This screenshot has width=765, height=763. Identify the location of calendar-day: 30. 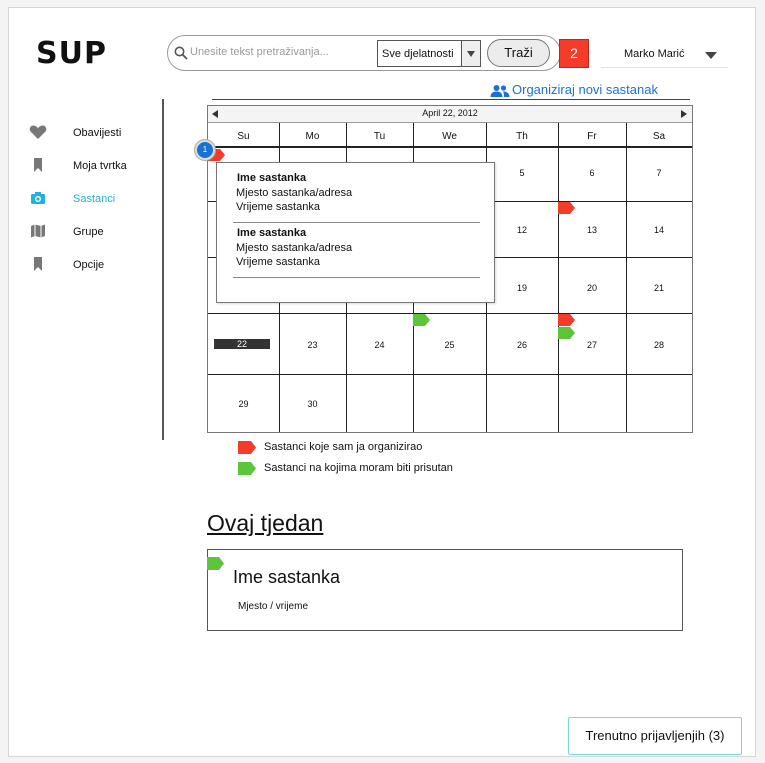
(312, 404).